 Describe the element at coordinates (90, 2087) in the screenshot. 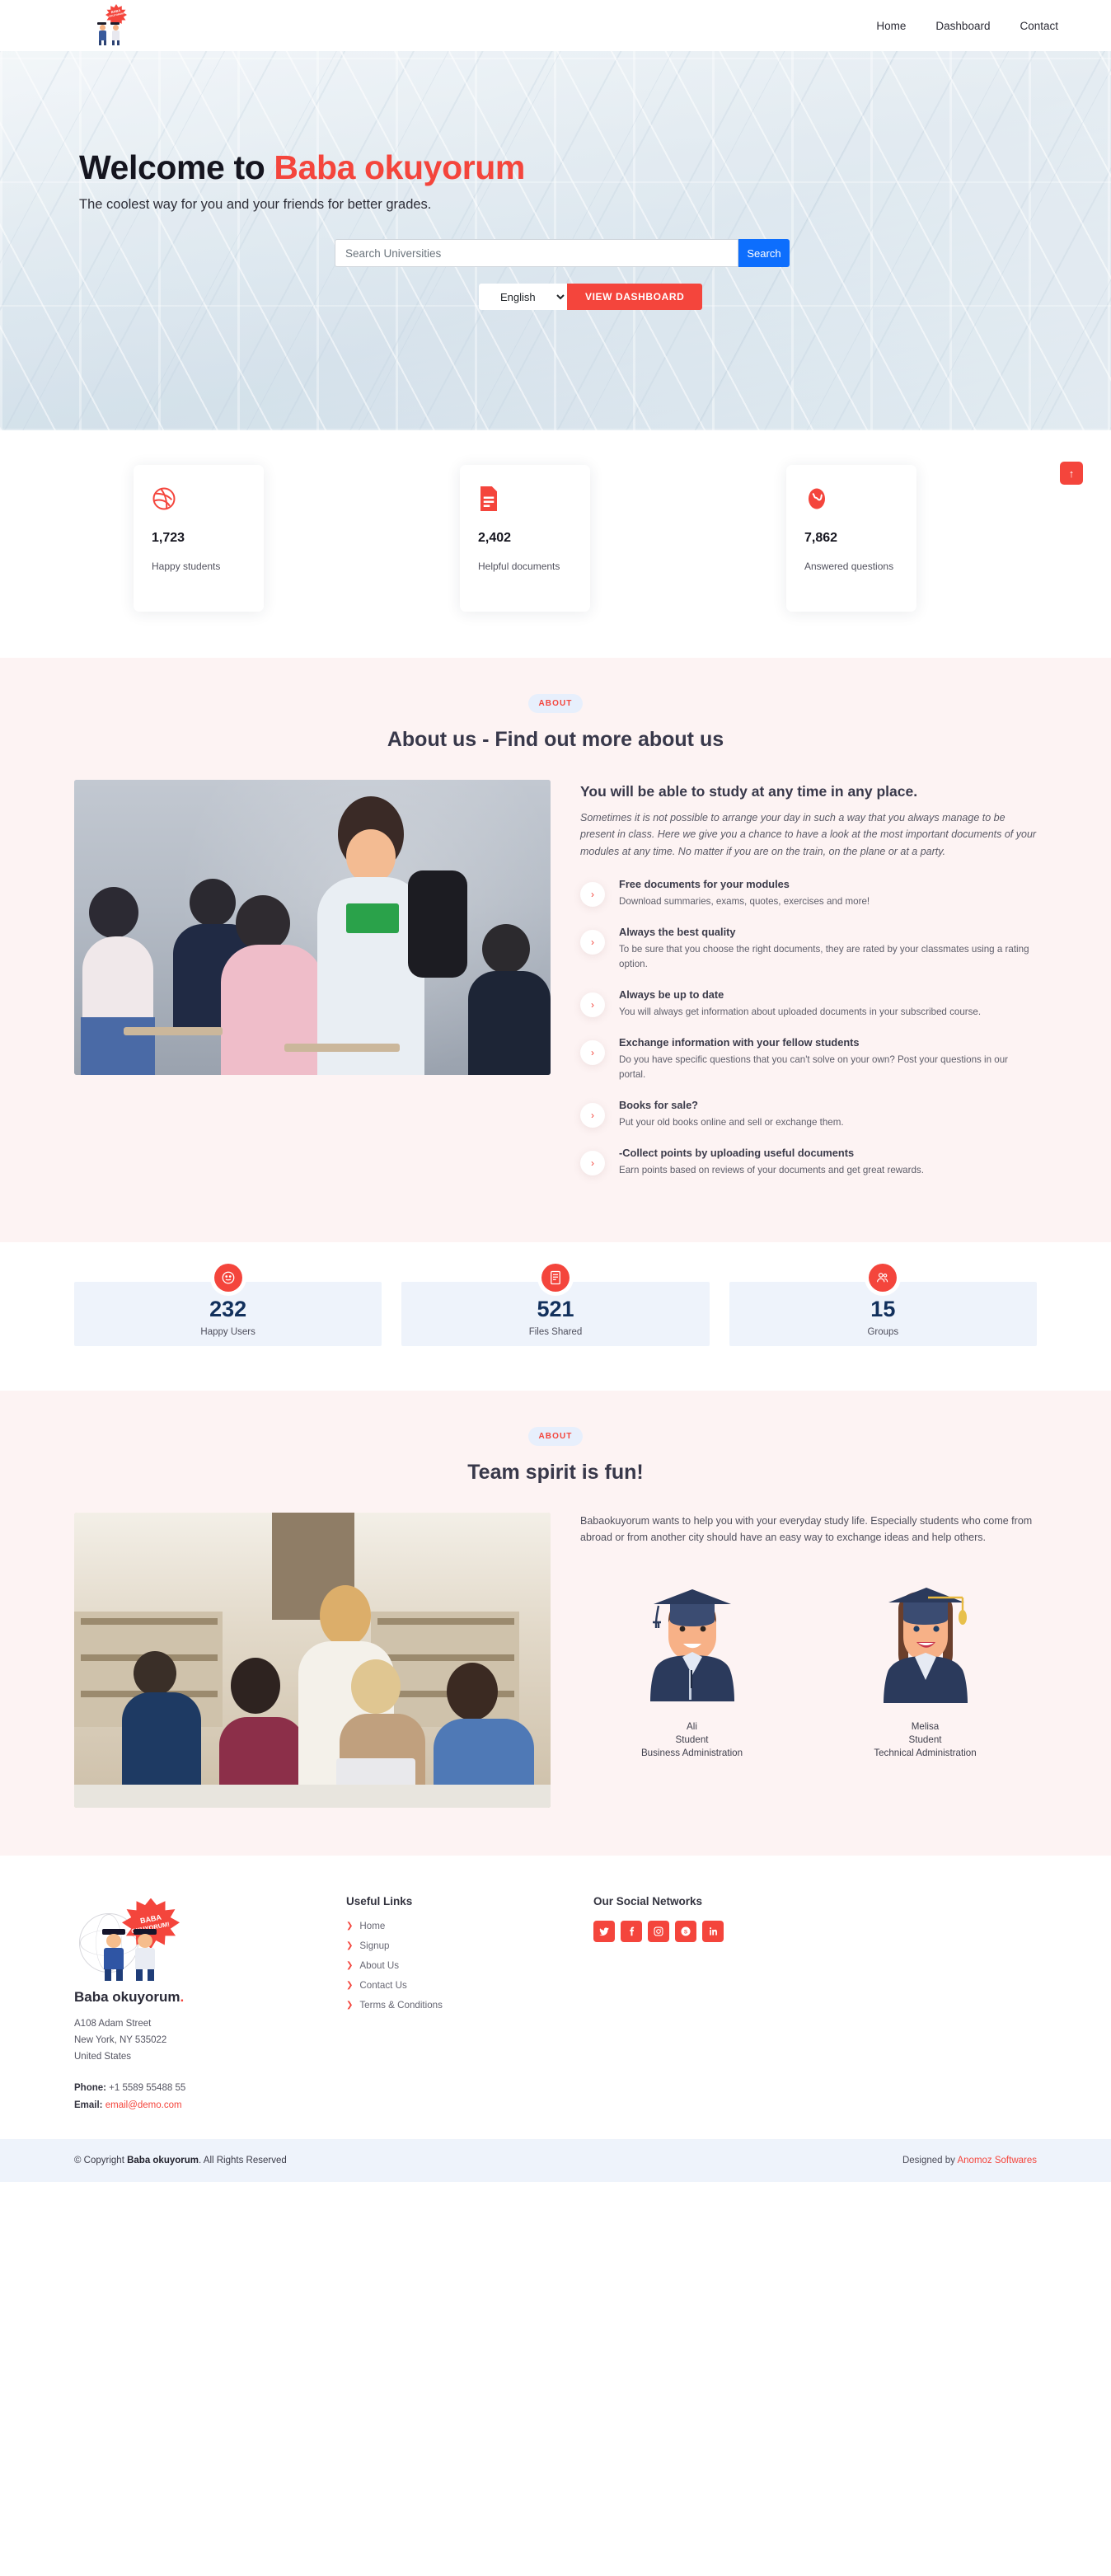

I see `phone-label: Phone:` at that location.